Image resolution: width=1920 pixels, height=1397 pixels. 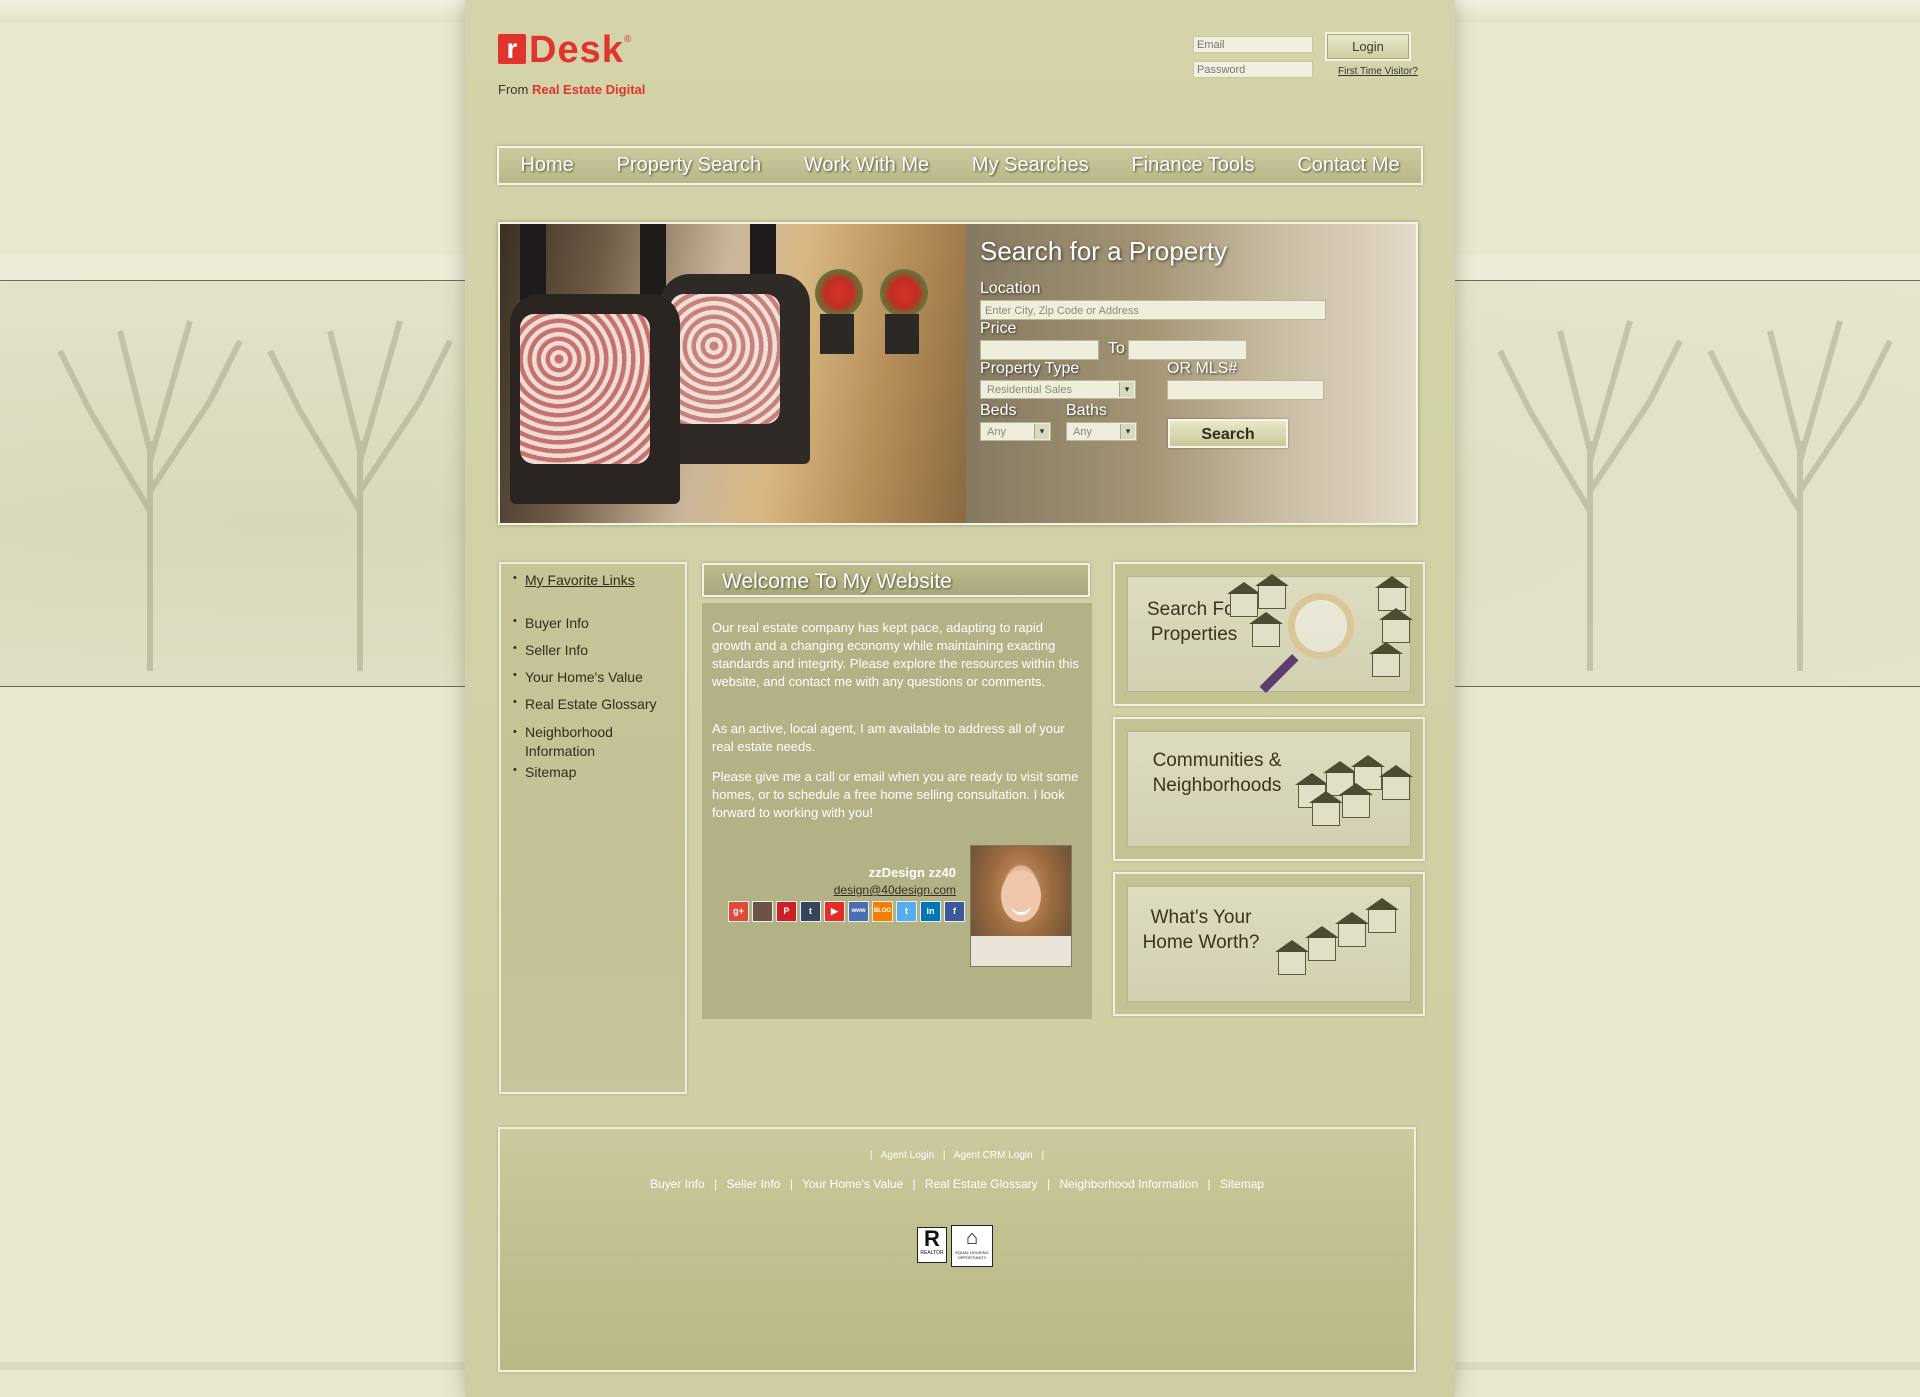 What do you see at coordinates (544, 772) in the screenshot?
I see `sidebar-item-sitemap: Sitemap` at bounding box center [544, 772].